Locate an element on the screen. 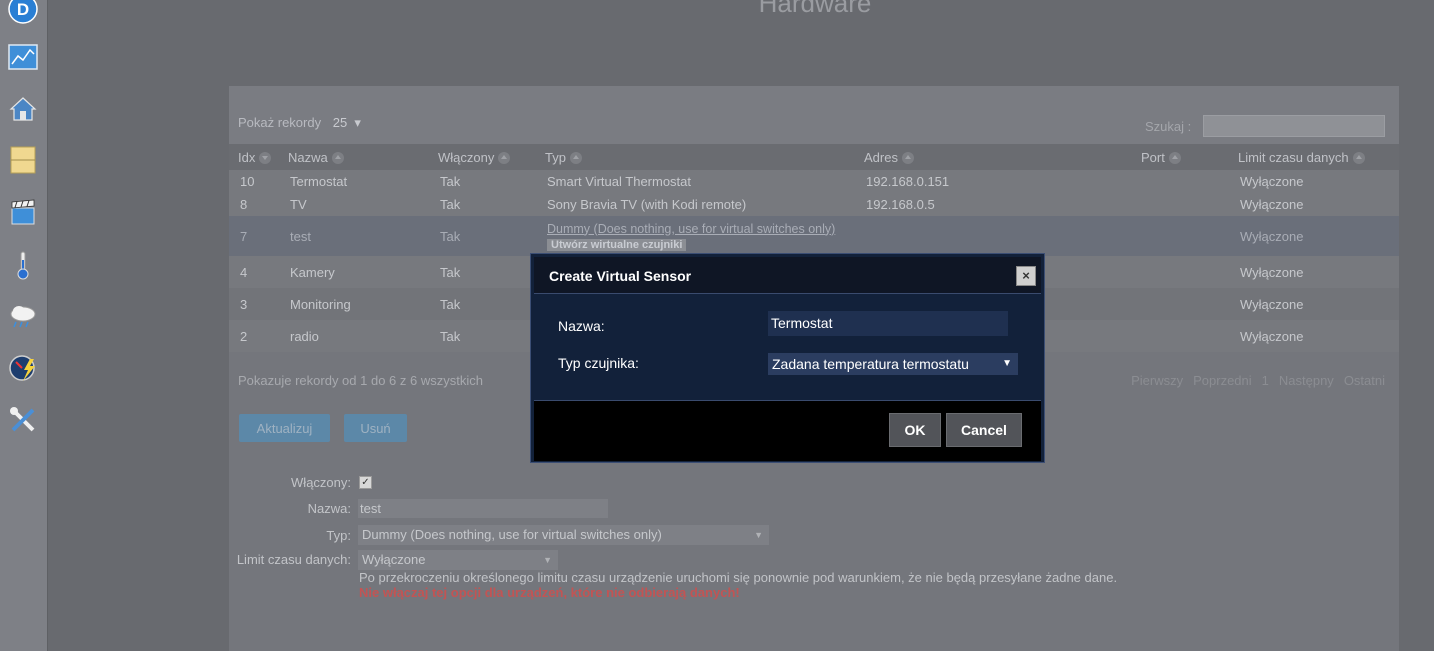 The image size is (1434, 651). pager-next: Następny is located at coordinates (1306, 380).